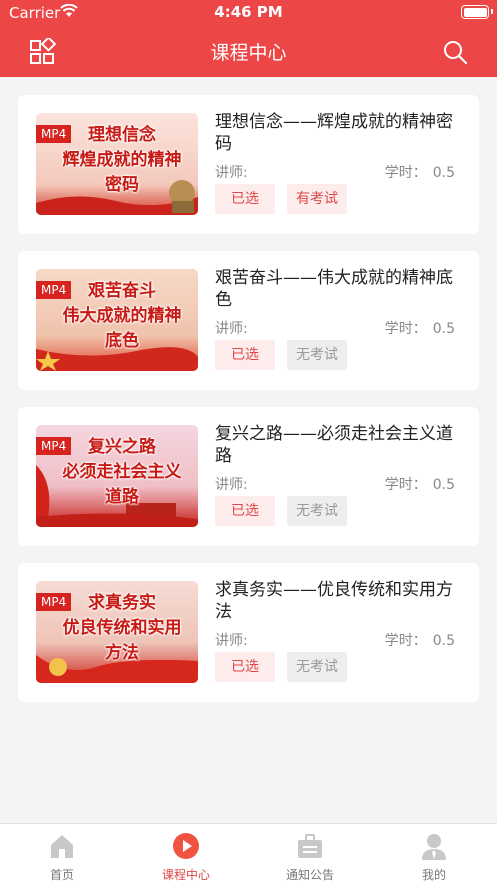 The image size is (497, 883). Describe the element at coordinates (434, 847) in the screenshot. I see `user-icon` at that location.